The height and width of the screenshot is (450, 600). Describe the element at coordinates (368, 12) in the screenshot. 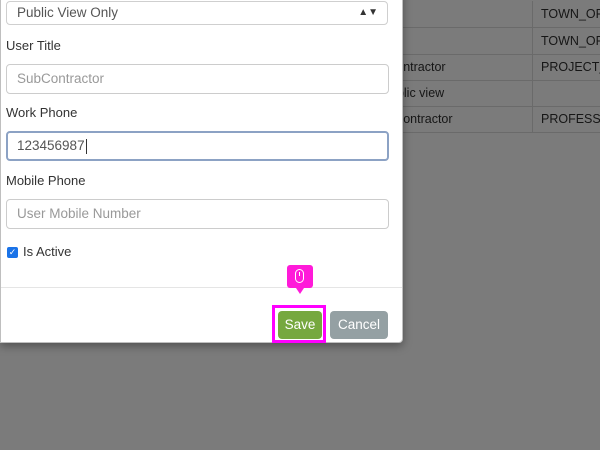

I see `select-arrows-icon: ▲▼` at that location.